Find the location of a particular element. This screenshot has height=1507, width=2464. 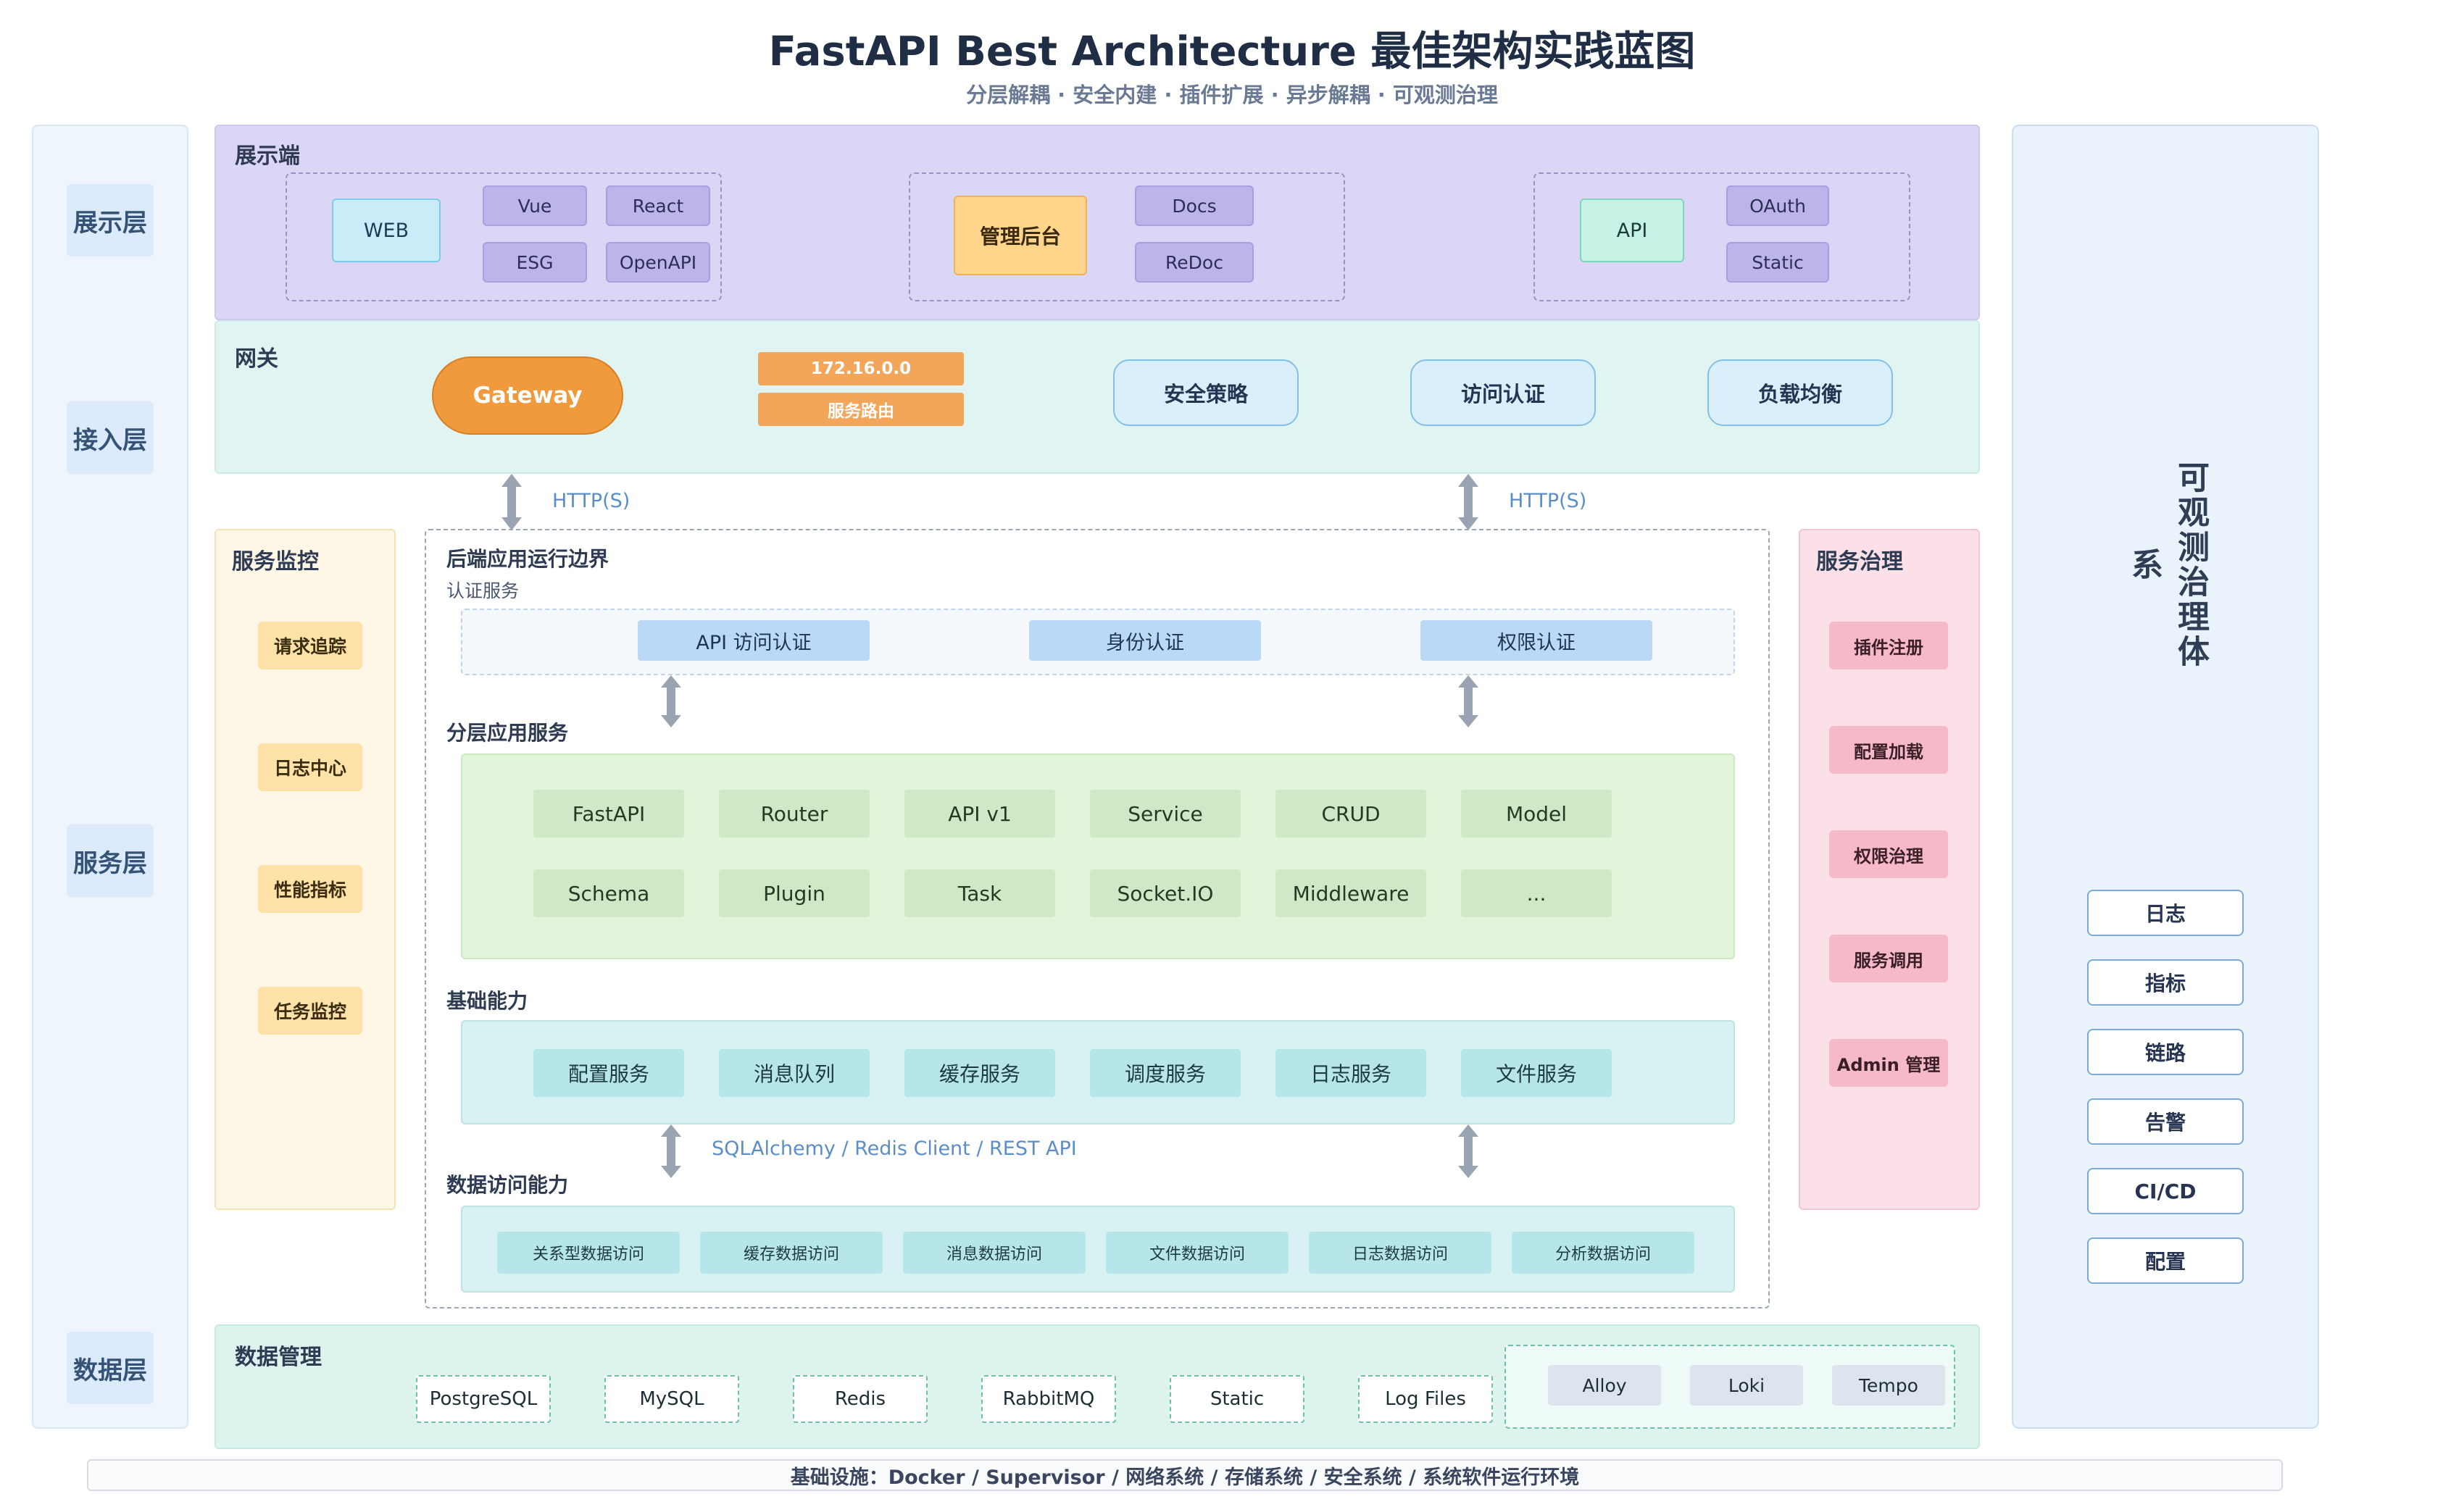

base-chip-scheduler: 调度服务 is located at coordinates (1166, 1073).